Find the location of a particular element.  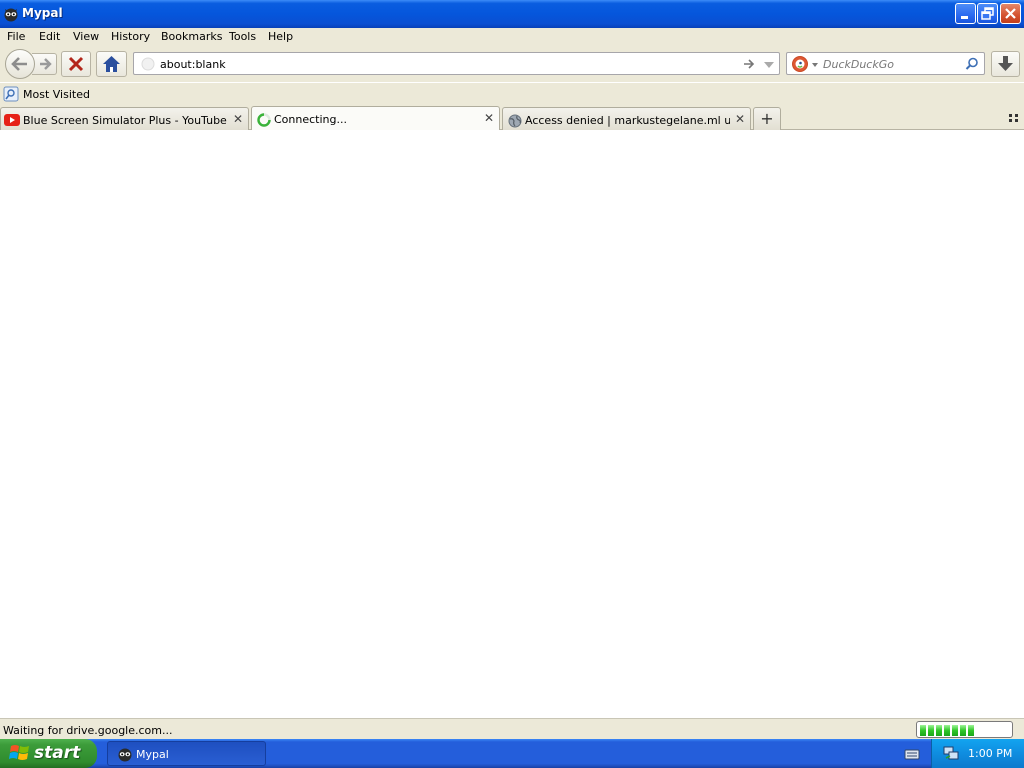

home-icon is located at coordinates (111, 64).